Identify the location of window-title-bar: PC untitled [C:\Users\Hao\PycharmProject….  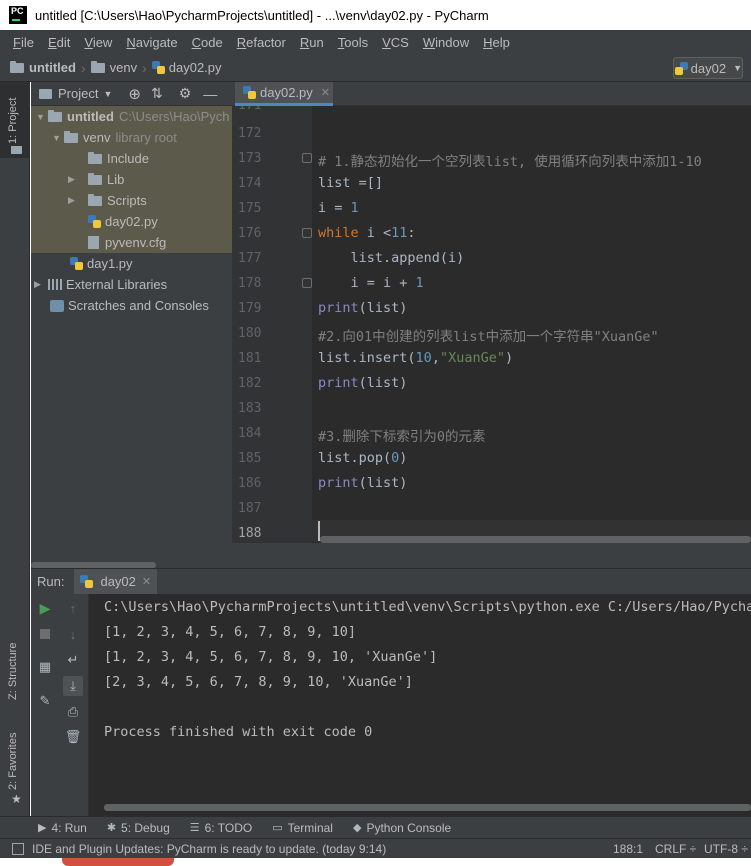
(375, 15).